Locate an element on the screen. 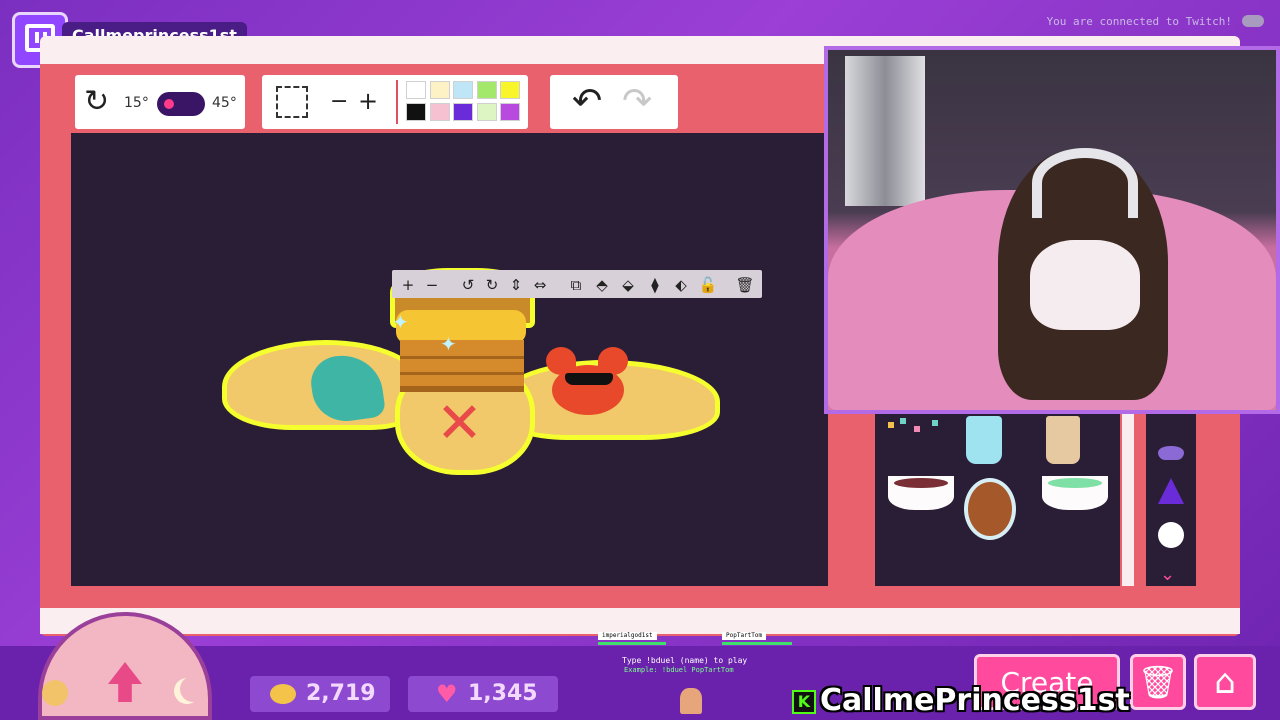  sticker-scrollbar is located at coordinates (1128, 498).